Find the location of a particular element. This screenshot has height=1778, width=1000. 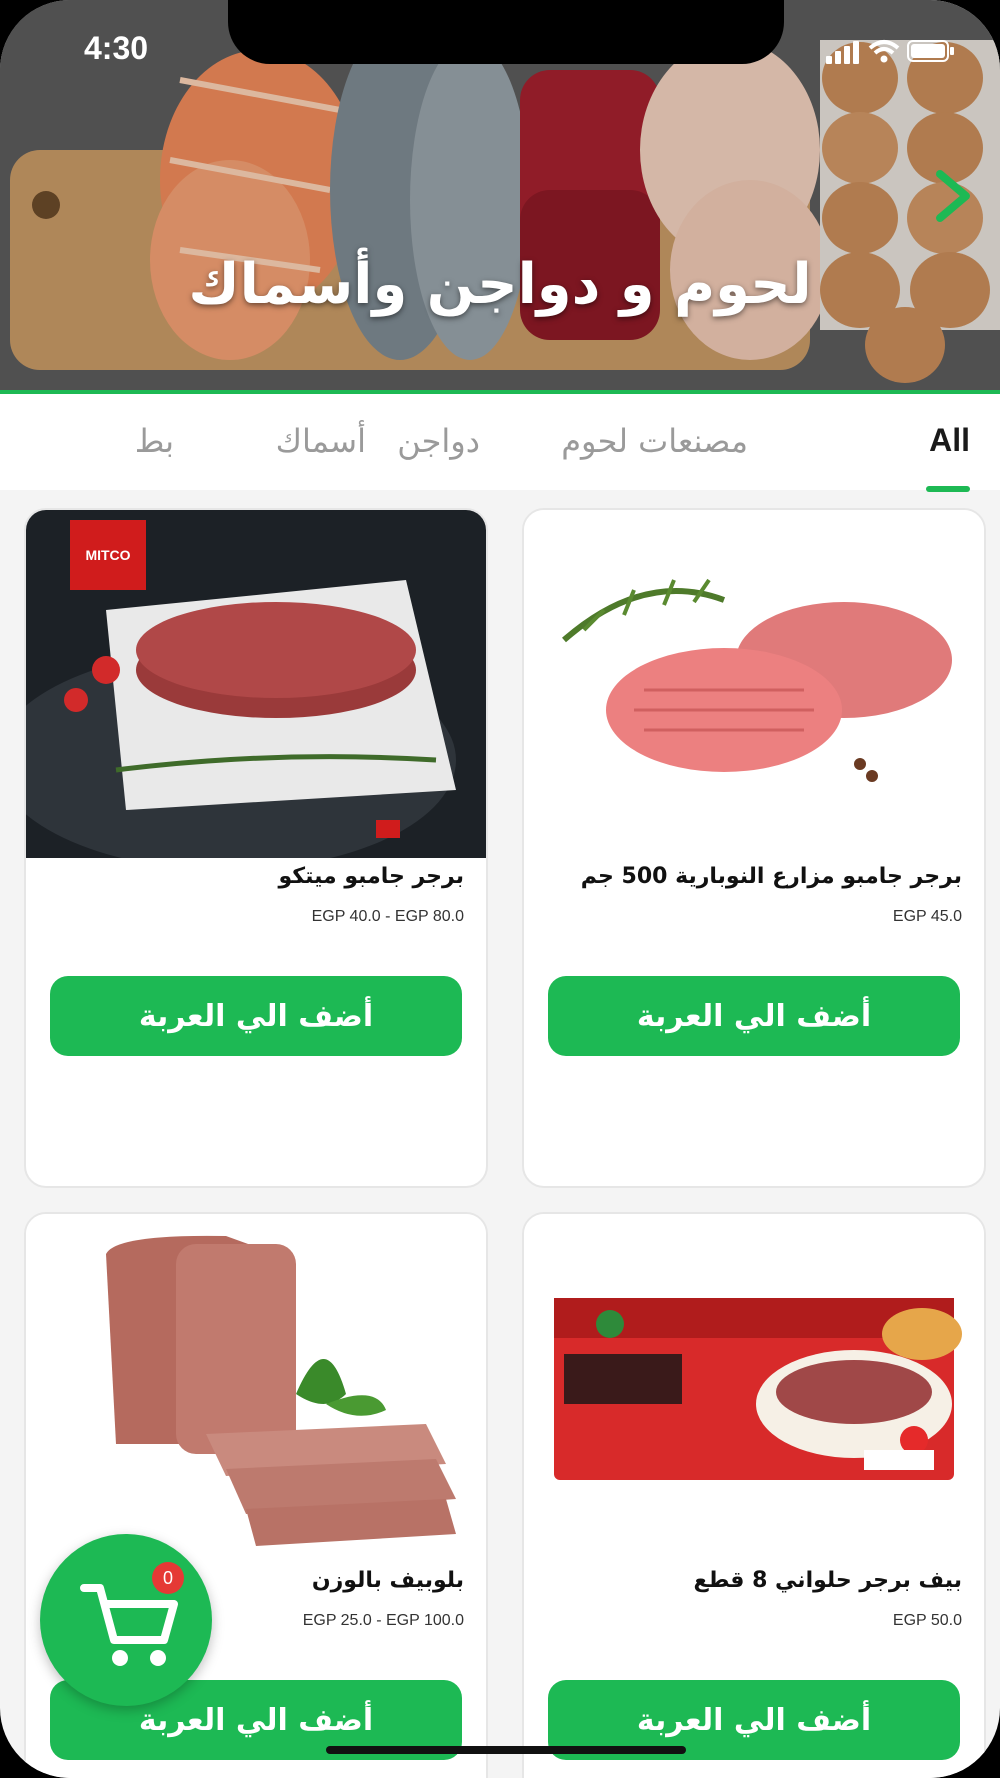

tab-poultry: دواجن is located at coordinates (438, 441).